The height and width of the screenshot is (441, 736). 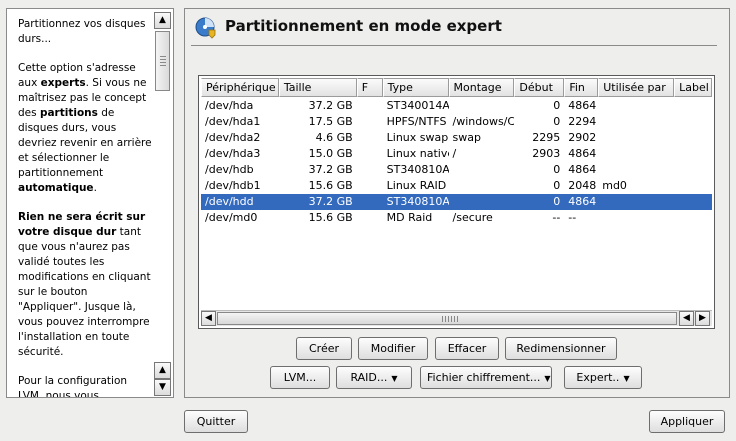 I want to click on hscroll-thumb, so click(x=447, y=318).